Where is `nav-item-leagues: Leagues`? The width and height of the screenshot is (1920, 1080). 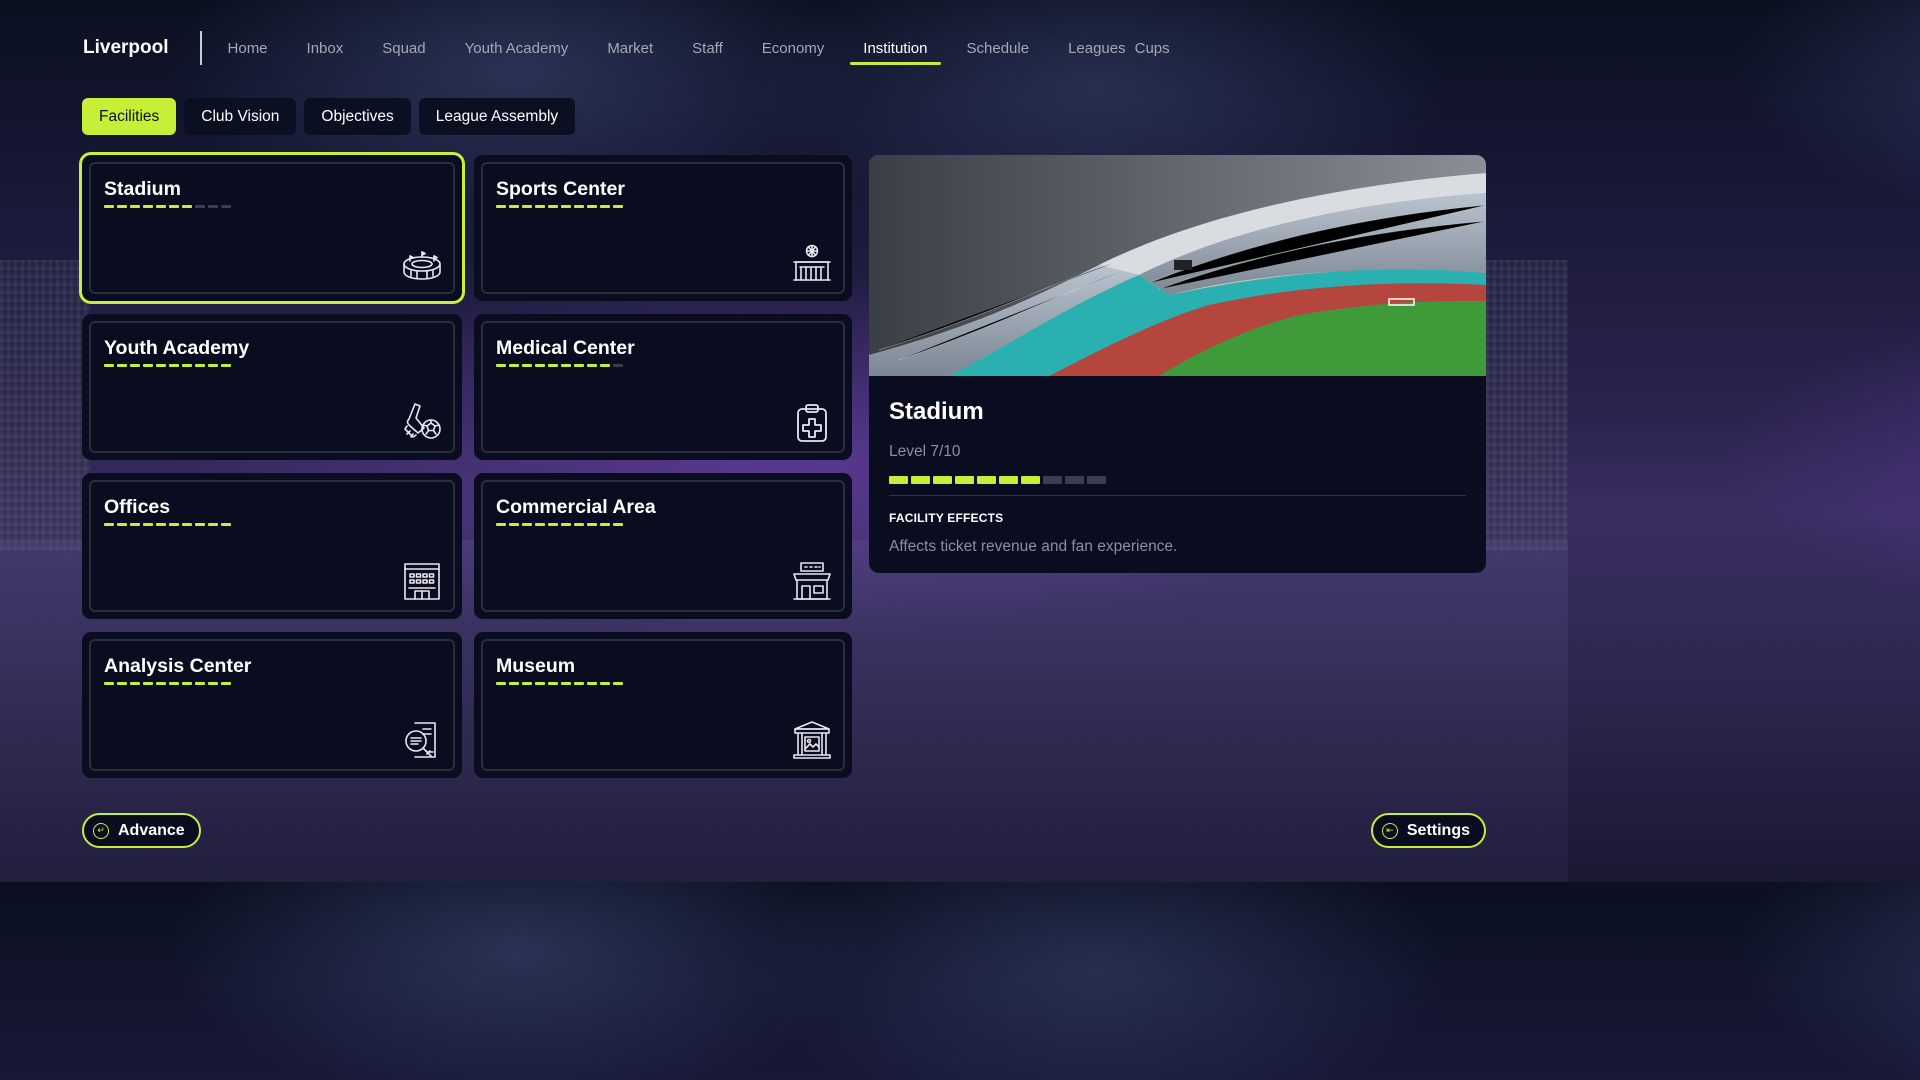
nav-item-leagues: Leagues is located at coordinates (1097, 48).